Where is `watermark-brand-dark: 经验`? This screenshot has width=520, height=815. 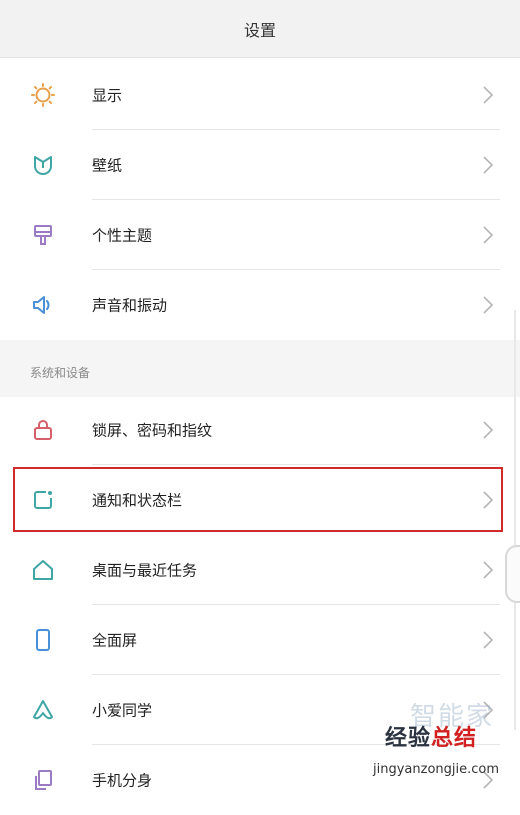
watermark-brand-dark: 经验 is located at coordinates (408, 738).